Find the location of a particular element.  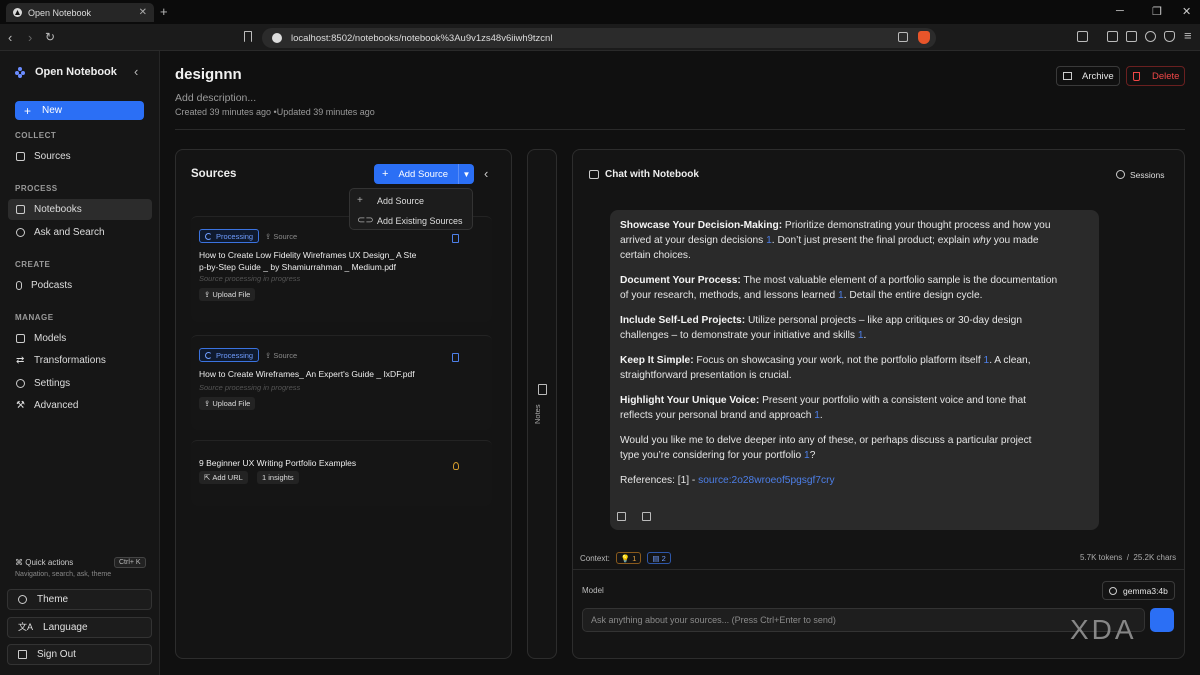

sign-out-button: Sign Out is located at coordinates (79, 654).